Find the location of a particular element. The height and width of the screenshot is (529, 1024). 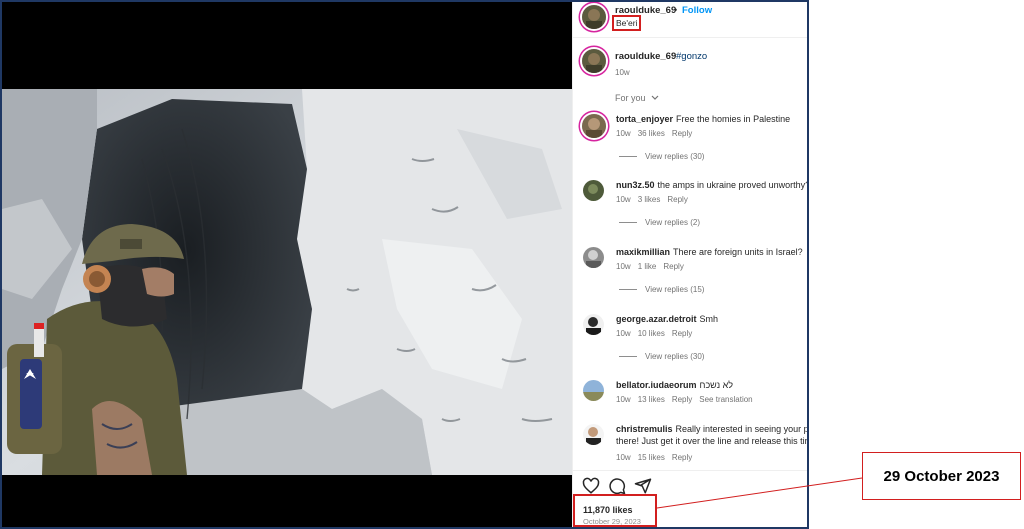

comment-body: There are foreign units in Israel? is located at coordinates (738, 252).